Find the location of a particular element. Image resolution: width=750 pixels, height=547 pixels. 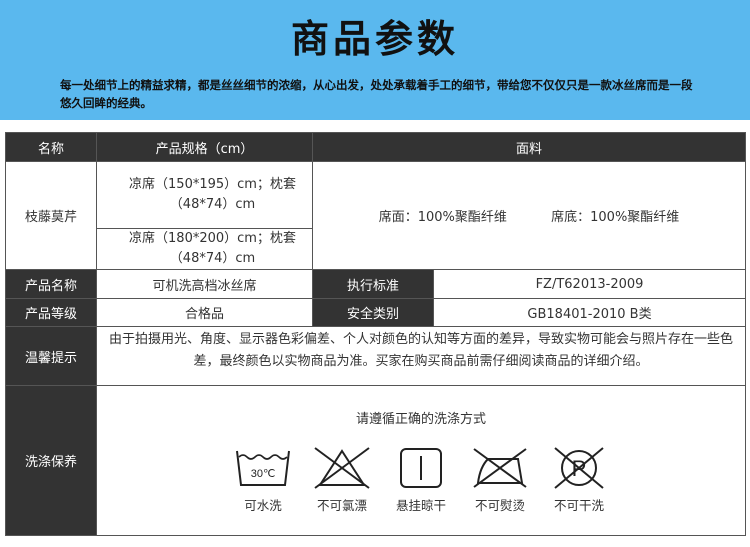

hand-wash-30-icon: 30℃ is located at coordinates (263, 468).